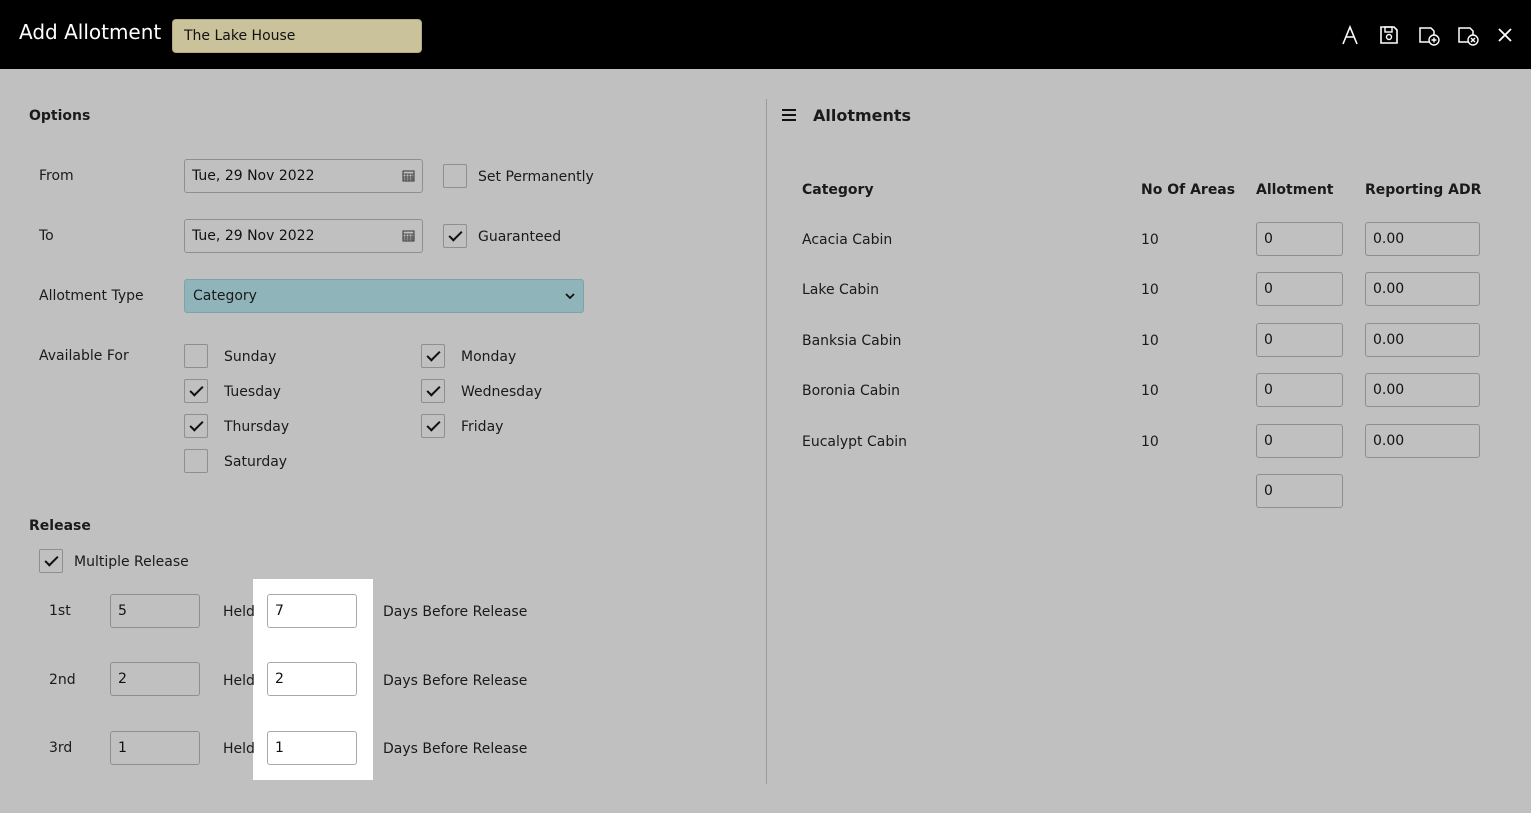 The image size is (1531, 813). I want to click on allotments-heading: Allotments, so click(862, 115).